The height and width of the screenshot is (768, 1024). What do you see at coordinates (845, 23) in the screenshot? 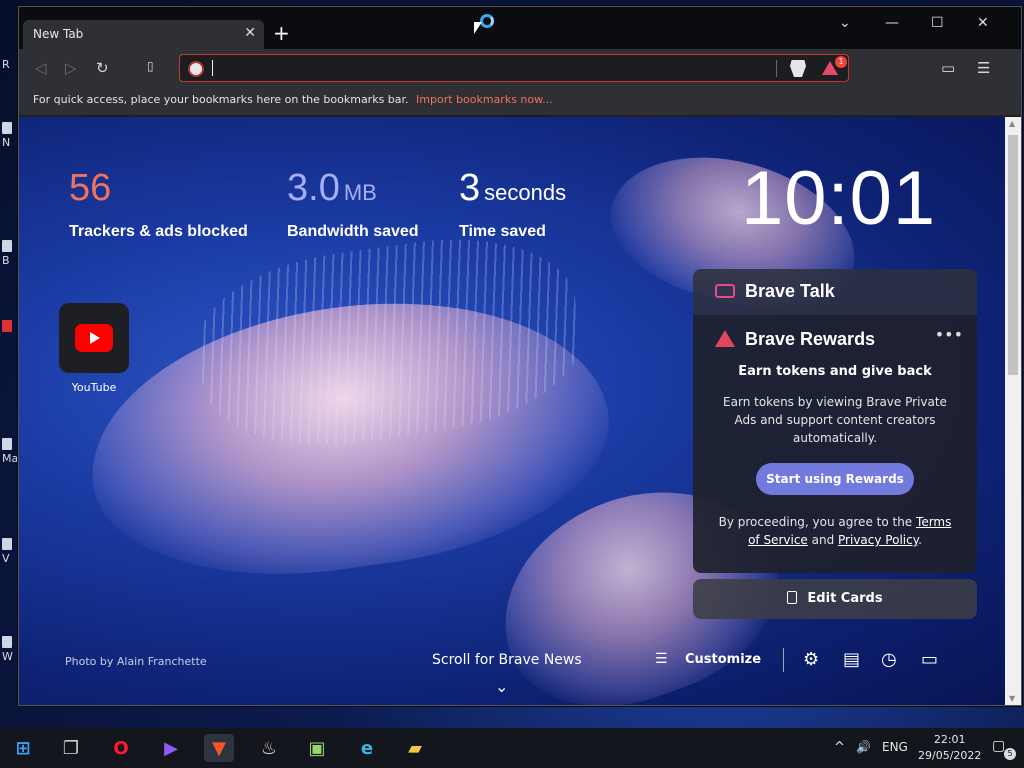
I see `tab-search-chevron-icon: ⌄` at bounding box center [845, 23].